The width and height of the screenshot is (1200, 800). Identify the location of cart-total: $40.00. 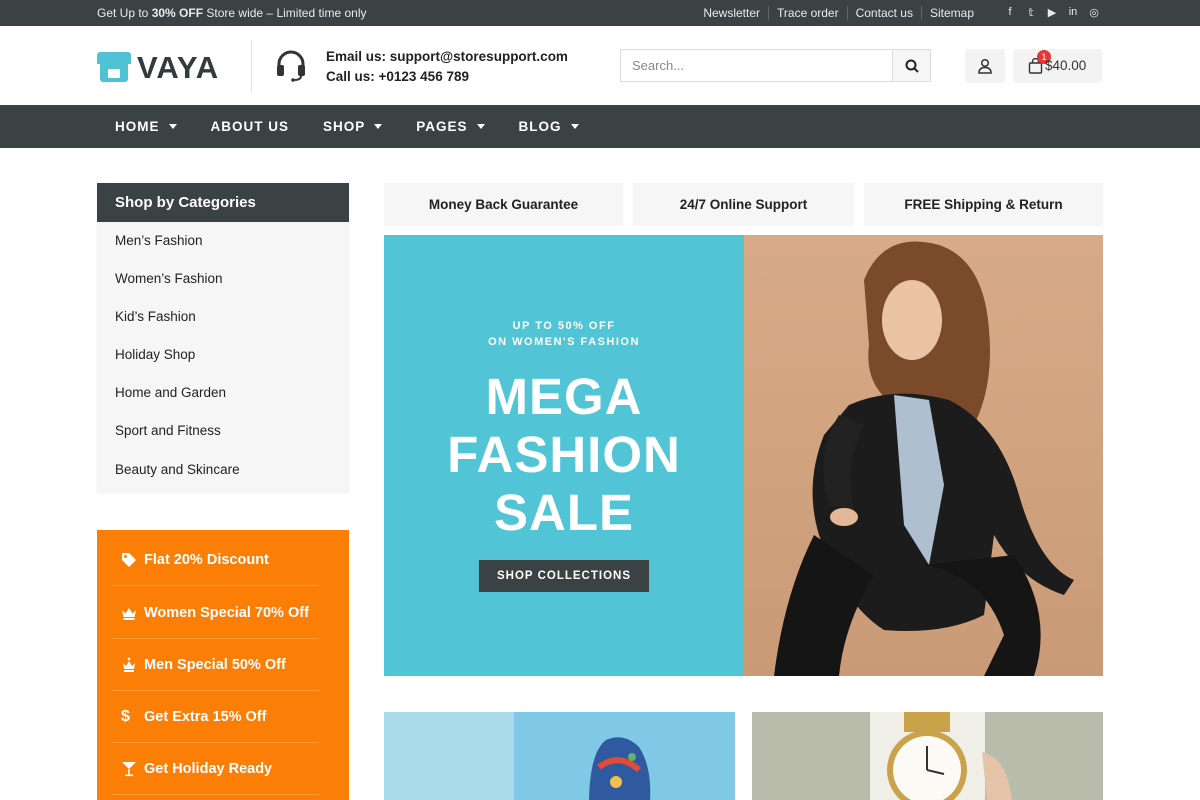
(1066, 65).